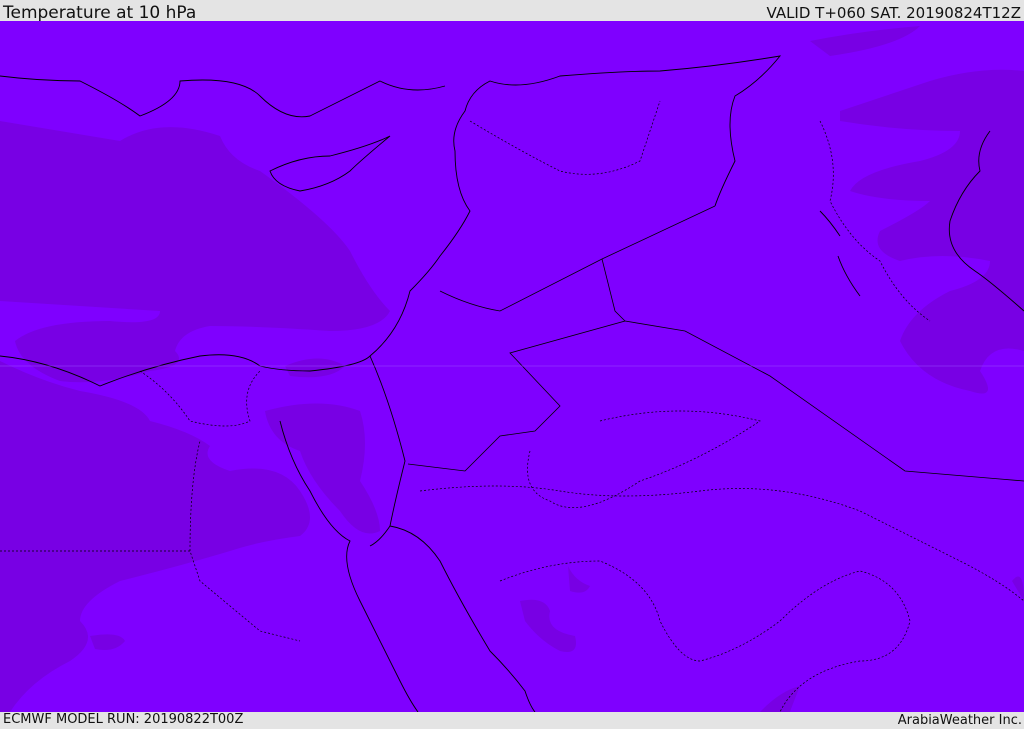 The width and height of the screenshot is (1024, 729). Describe the element at coordinates (100, 13) in the screenshot. I see `map-title: Temperature at 10 hPa` at that location.